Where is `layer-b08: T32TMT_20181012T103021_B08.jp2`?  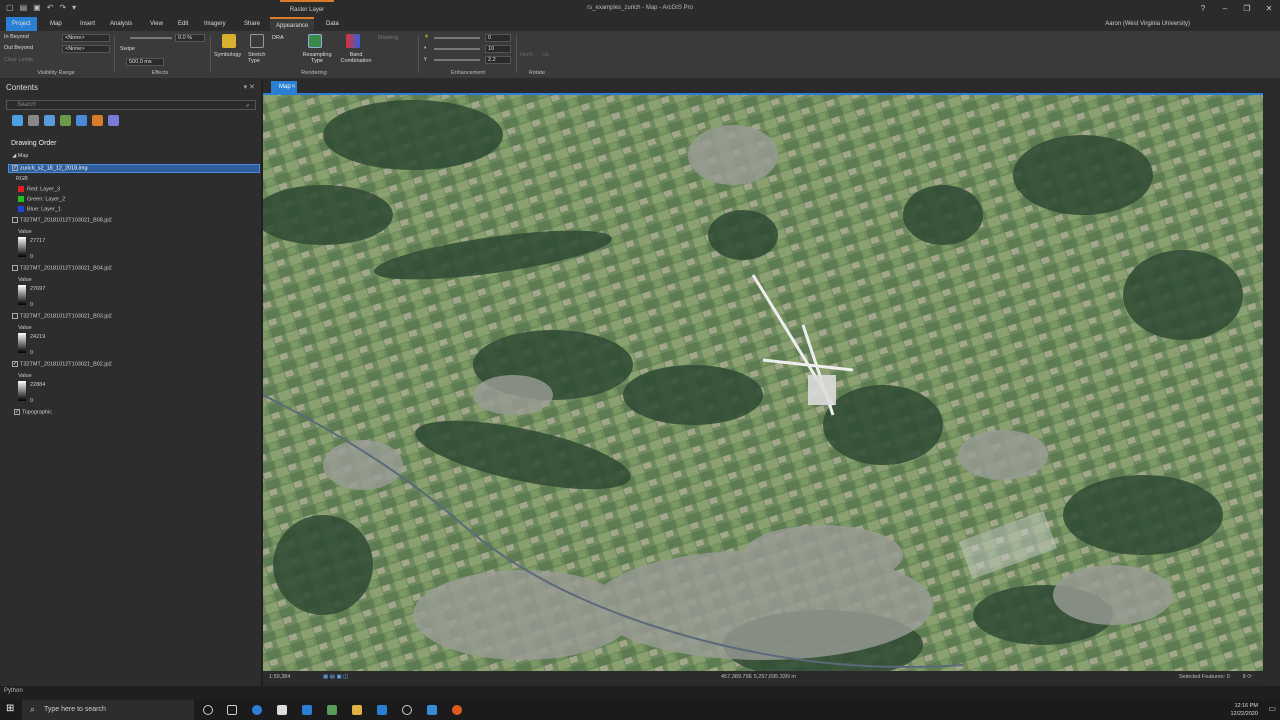 layer-b08: T32TMT_20181012T103021_B08.jp2 is located at coordinates (62, 220).